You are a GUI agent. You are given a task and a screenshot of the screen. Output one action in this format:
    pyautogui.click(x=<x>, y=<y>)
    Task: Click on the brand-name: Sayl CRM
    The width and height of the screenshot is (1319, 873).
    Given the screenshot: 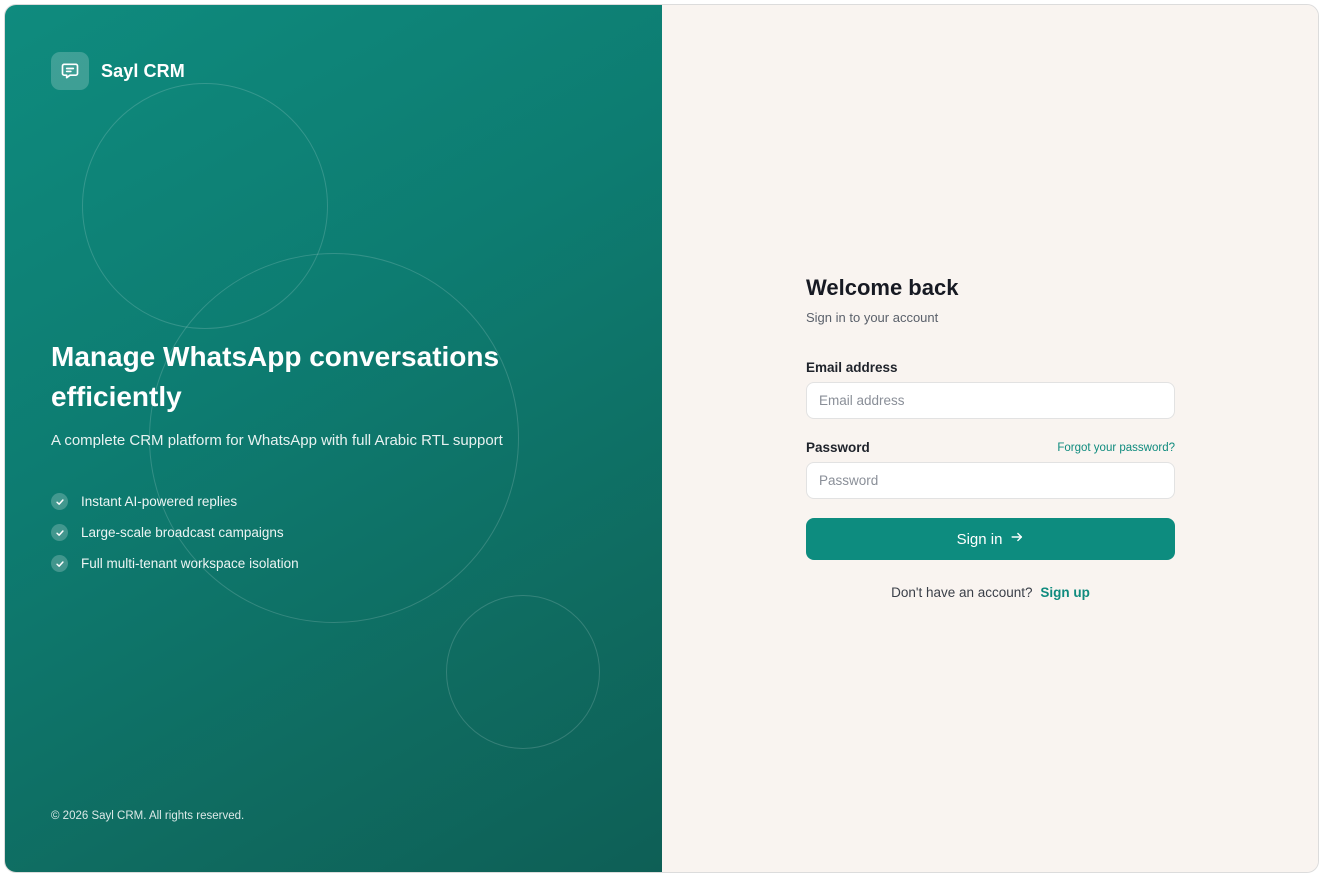 What is the action you would take?
    pyautogui.click(x=143, y=70)
    